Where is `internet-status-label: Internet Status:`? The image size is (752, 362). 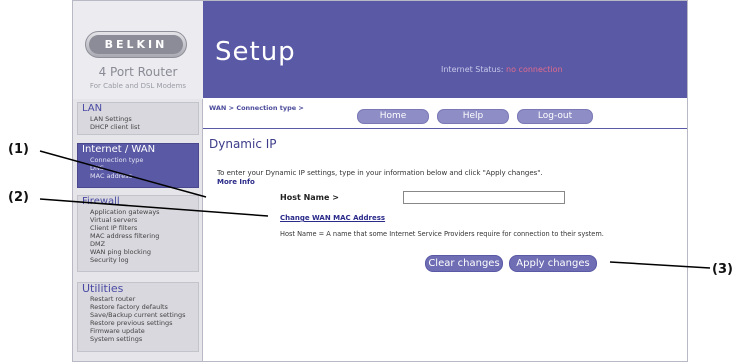 internet-status-label: Internet Status: is located at coordinates (472, 69).